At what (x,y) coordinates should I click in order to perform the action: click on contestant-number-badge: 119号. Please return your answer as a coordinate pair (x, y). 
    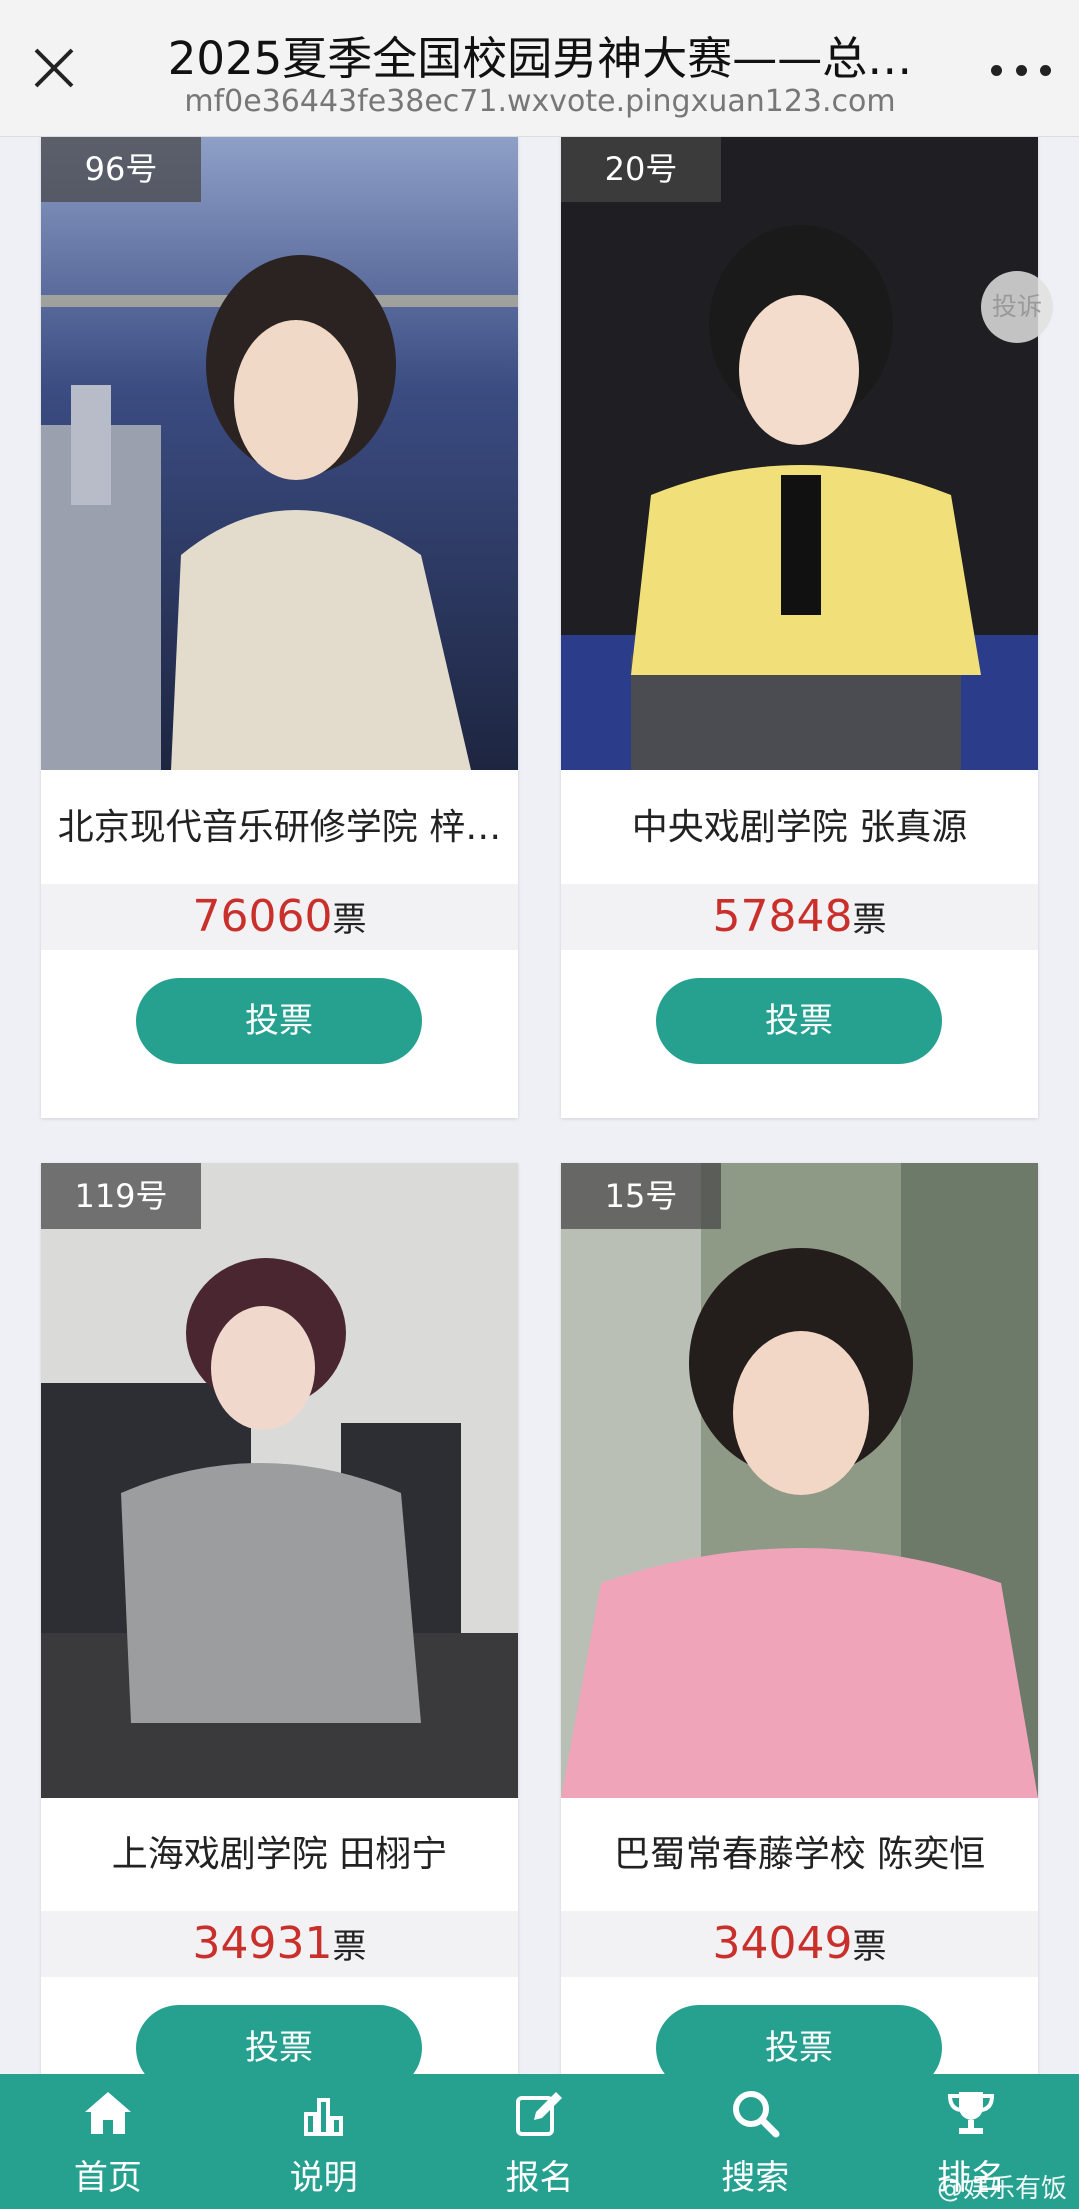
    Looking at the image, I should click on (121, 1196).